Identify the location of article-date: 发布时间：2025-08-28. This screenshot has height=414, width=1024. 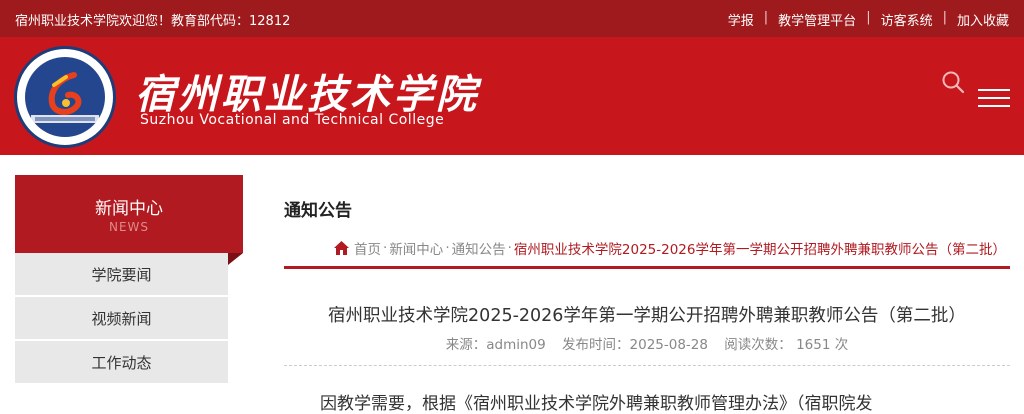
(635, 345).